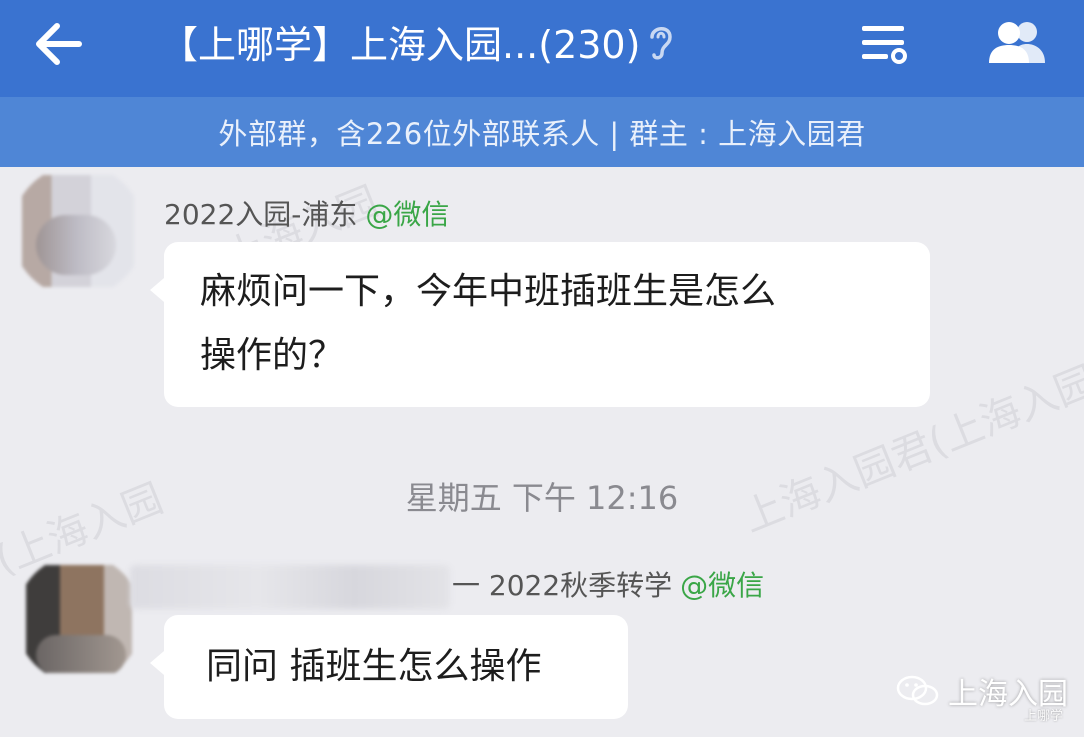  Describe the element at coordinates (272, 355) in the screenshot. I see `message-text: 操作的？` at that location.